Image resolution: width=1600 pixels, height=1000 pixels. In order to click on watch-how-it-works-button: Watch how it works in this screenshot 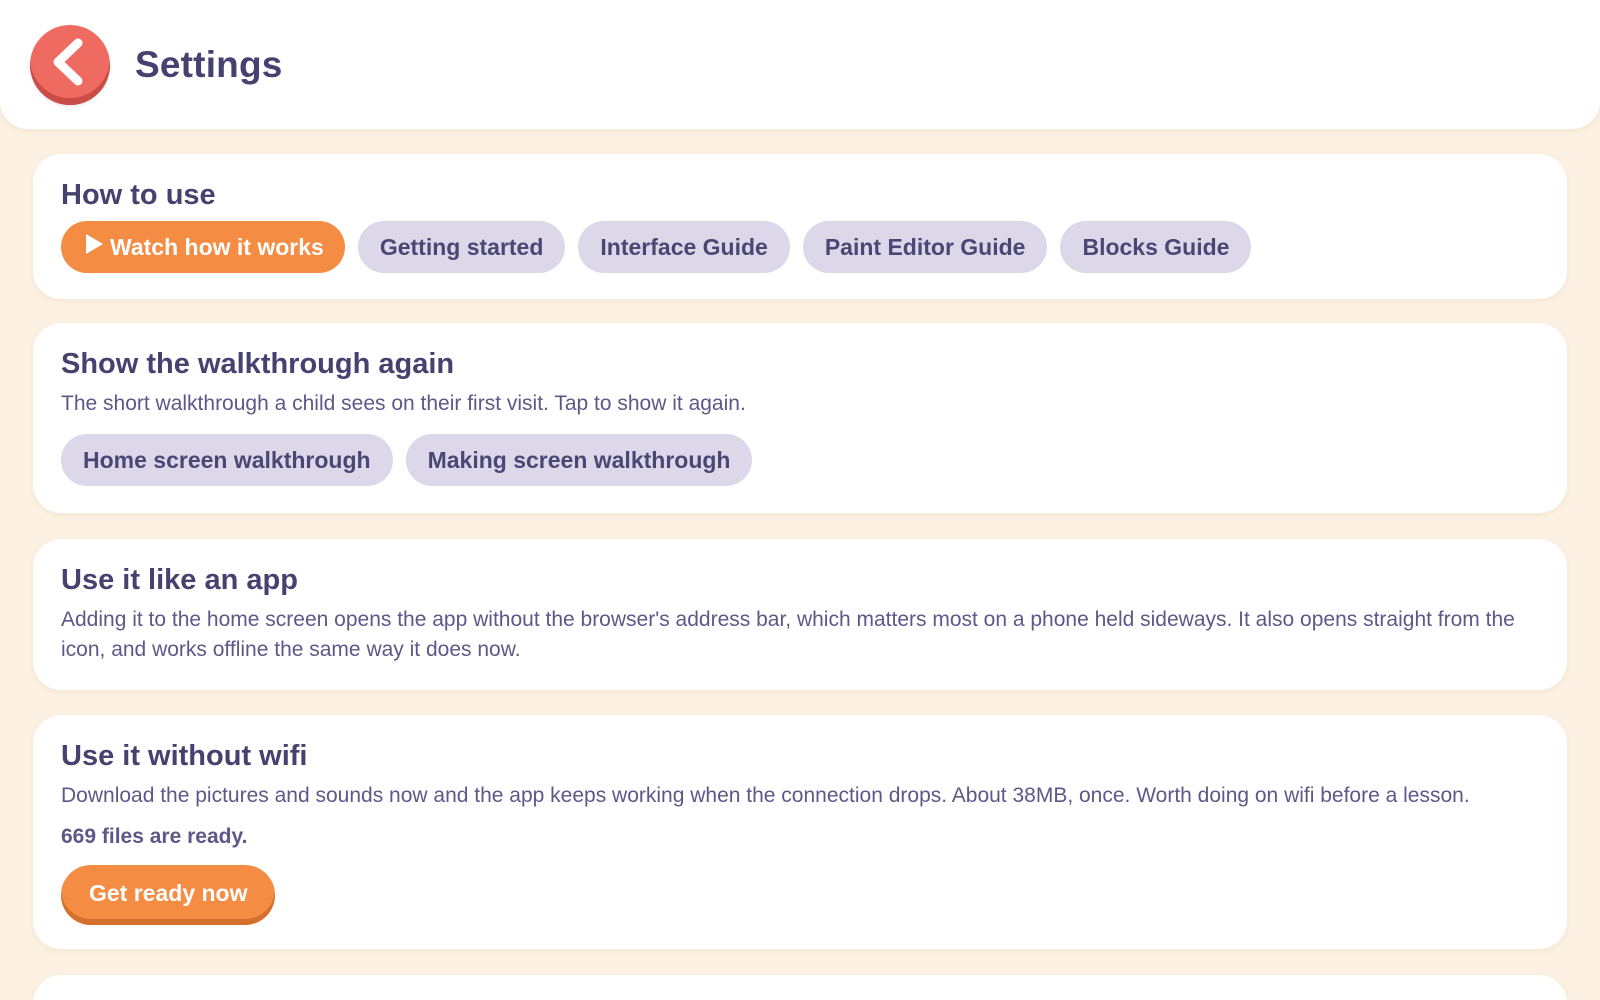, I will do `click(203, 247)`.